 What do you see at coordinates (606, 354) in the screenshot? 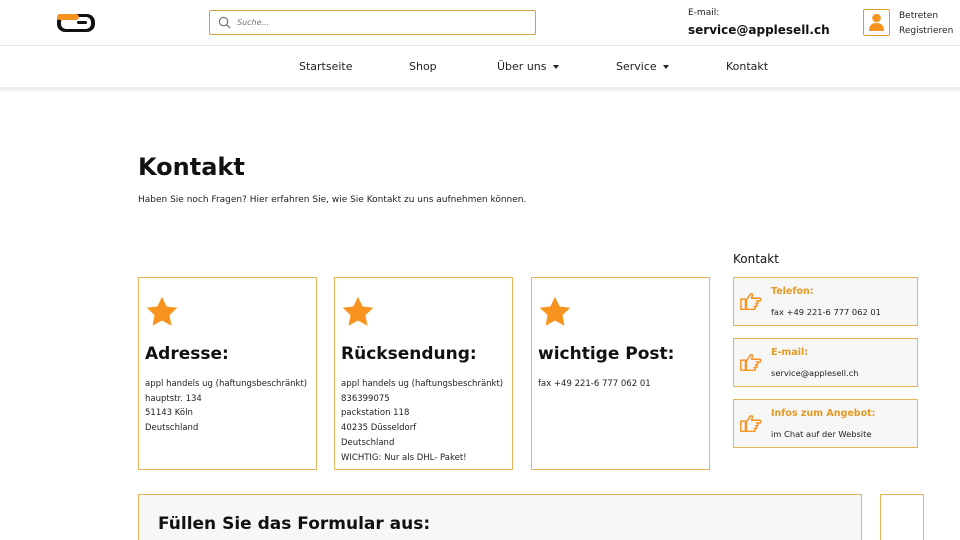
I see `card-title: wichtige Post:` at bounding box center [606, 354].